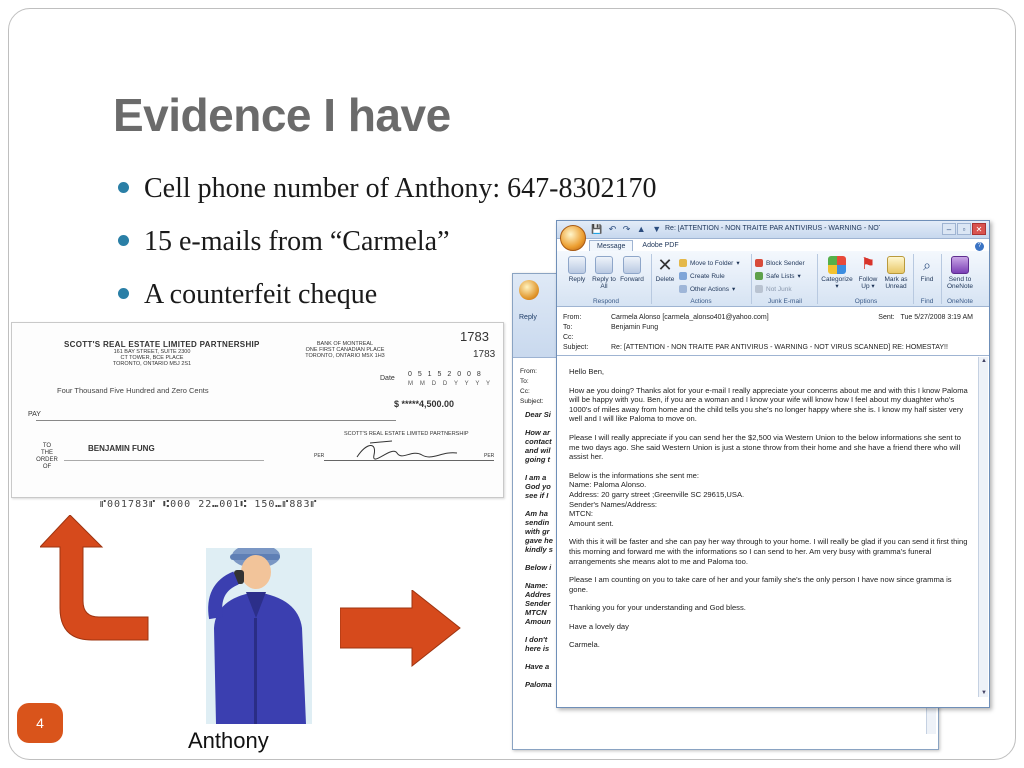 This screenshot has width=1024, height=768. I want to click on to-row: To: Benjamin Fung, so click(611, 328).